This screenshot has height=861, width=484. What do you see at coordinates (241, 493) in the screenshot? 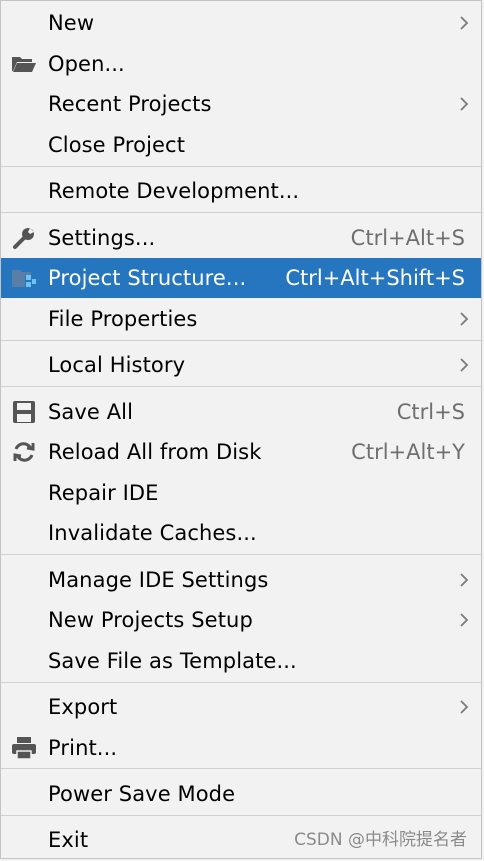
I see `menu-item-repair-ide: Repair IDE` at bounding box center [241, 493].